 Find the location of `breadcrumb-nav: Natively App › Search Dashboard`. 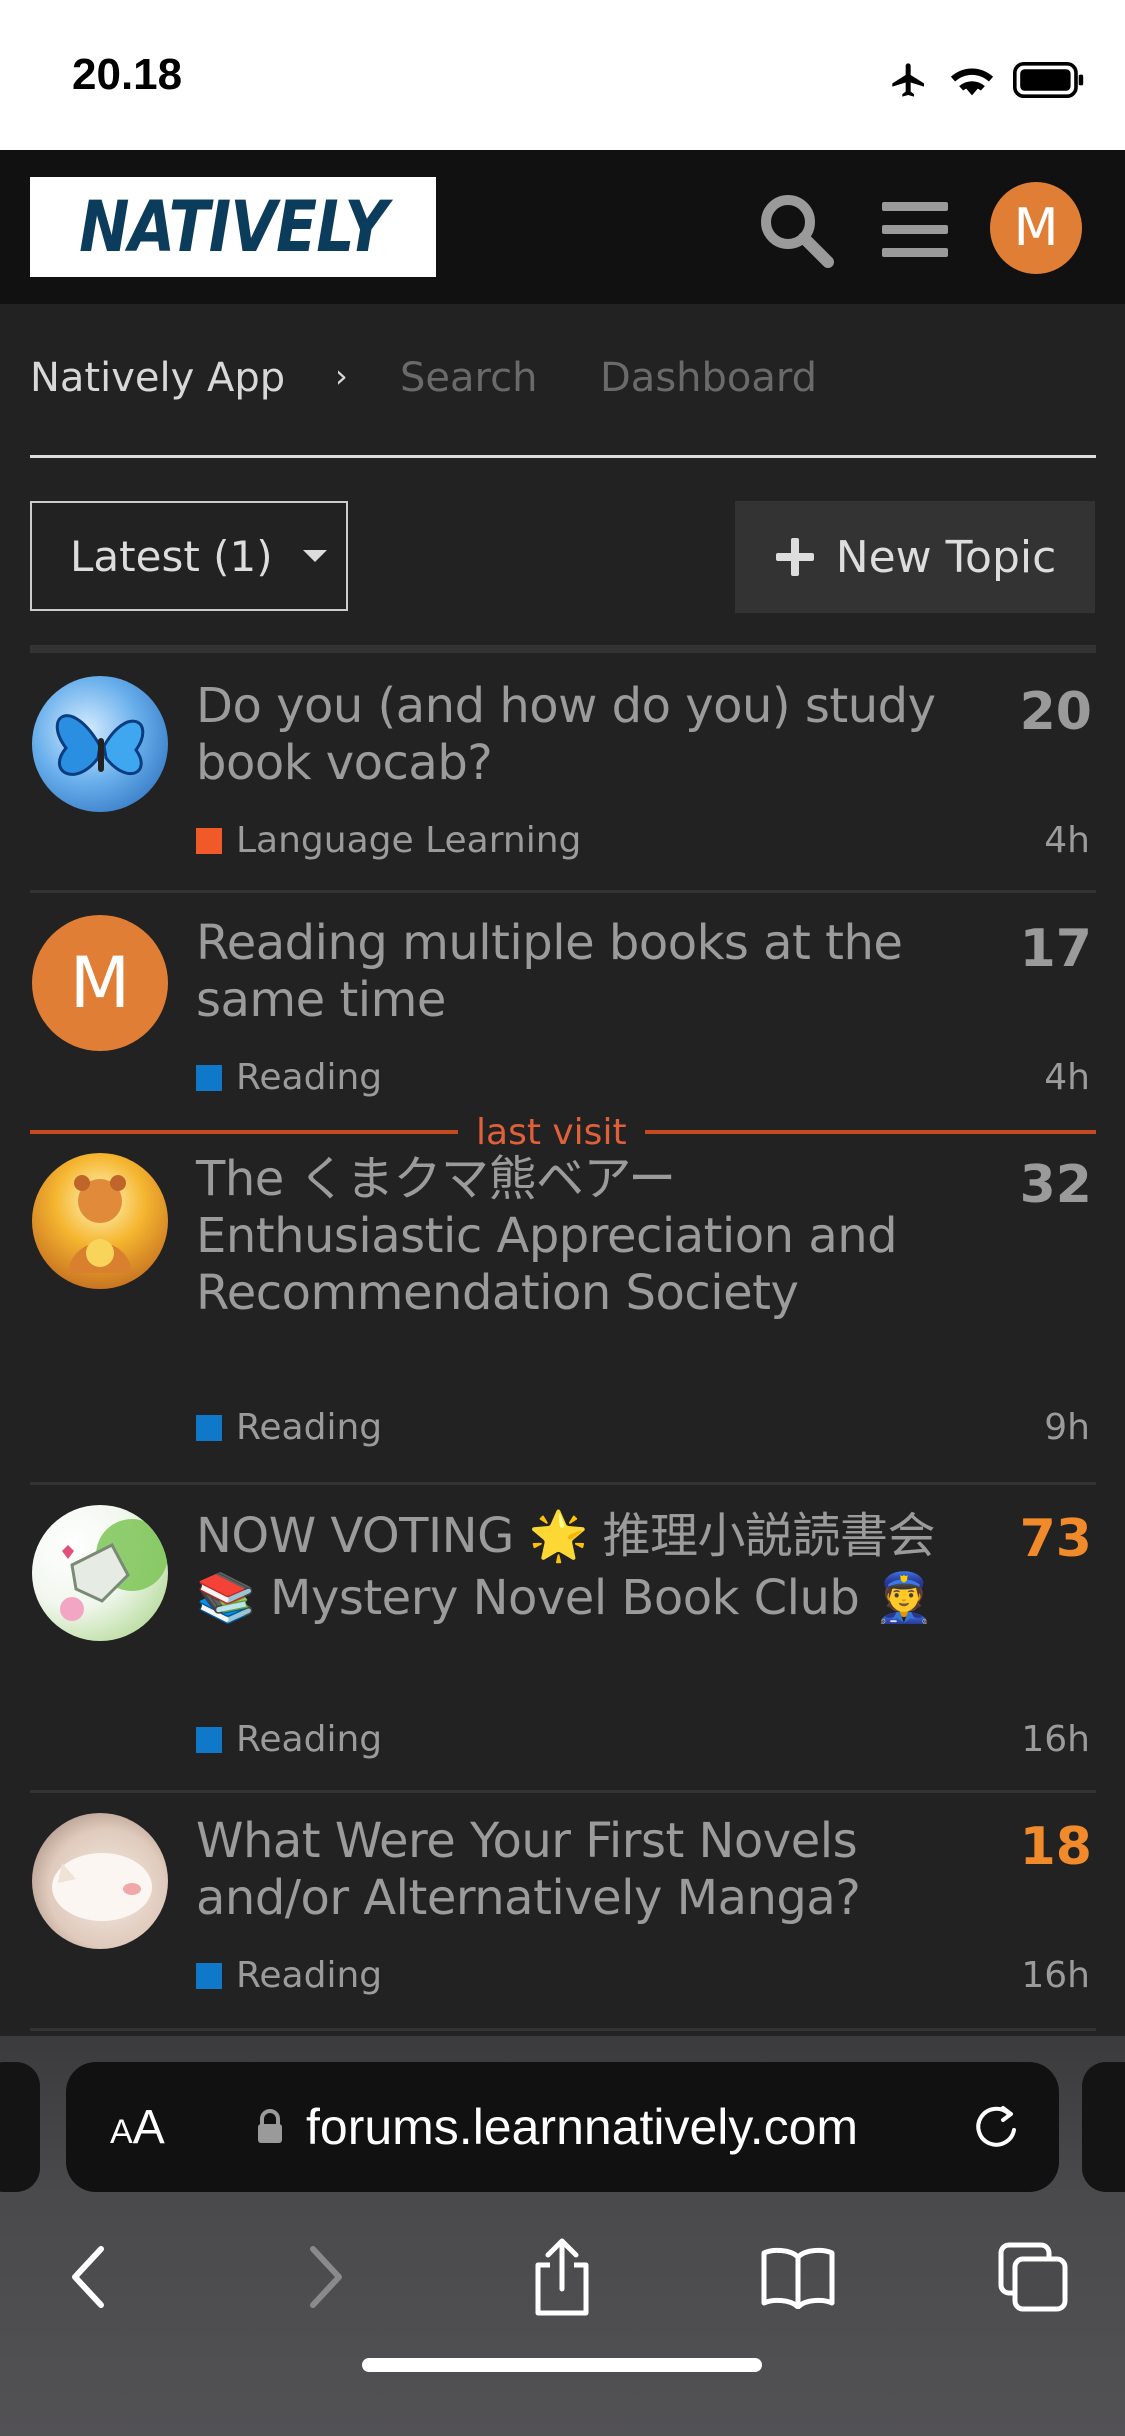

breadcrumb-nav: Natively App › Search Dashboard is located at coordinates (563, 405).